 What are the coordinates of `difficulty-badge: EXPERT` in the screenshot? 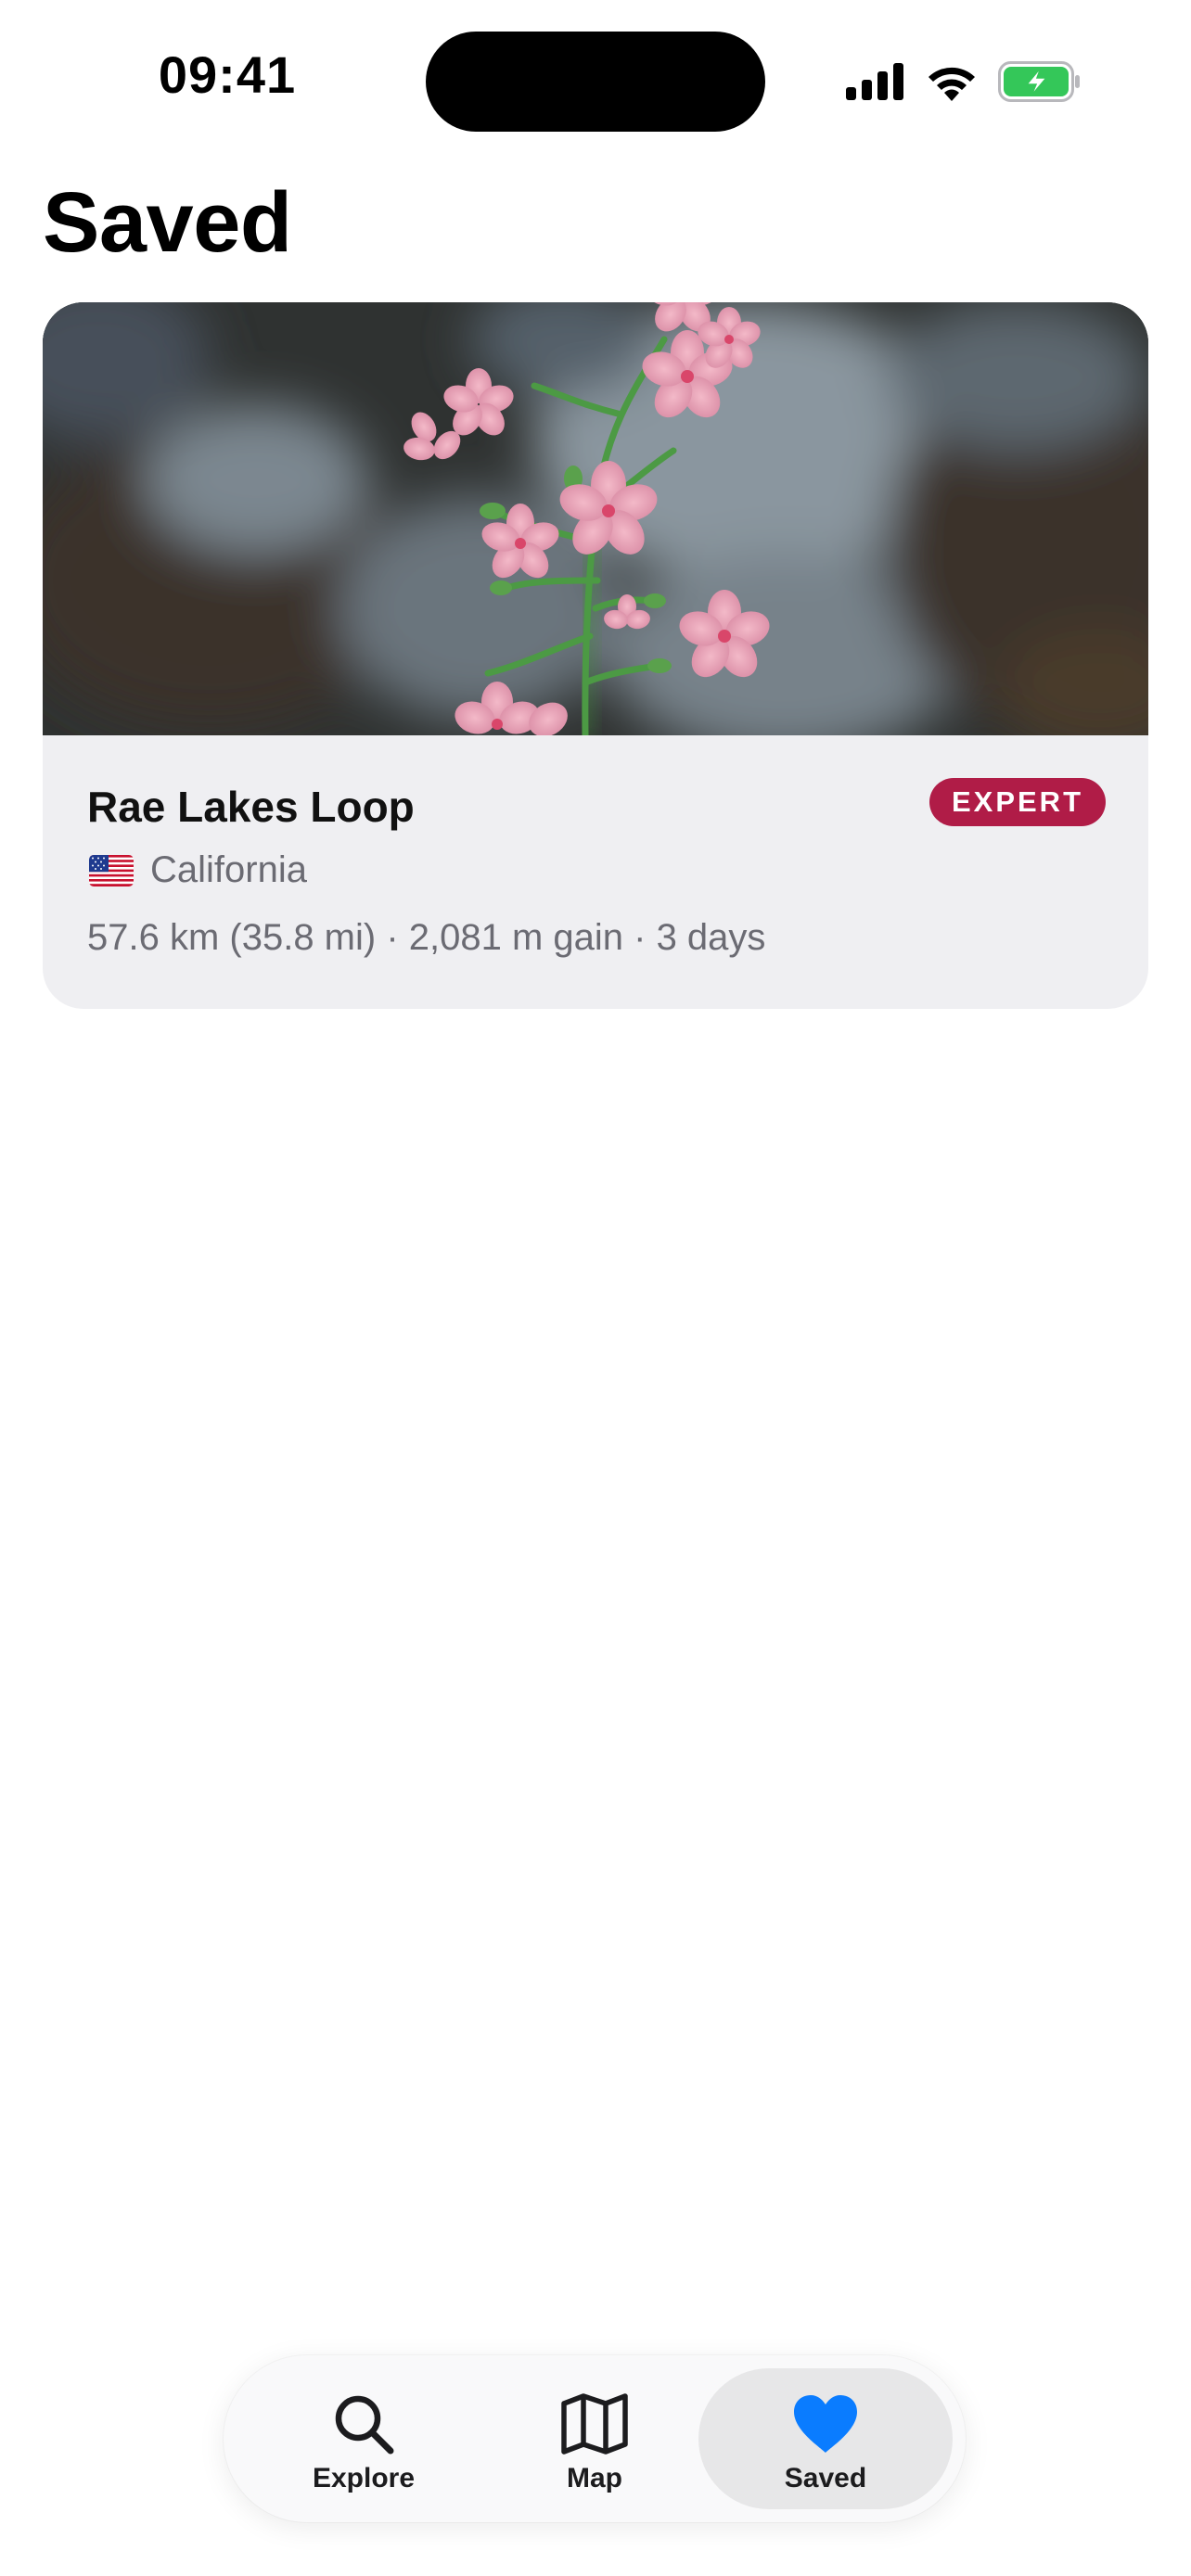 It's located at (1017, 802).